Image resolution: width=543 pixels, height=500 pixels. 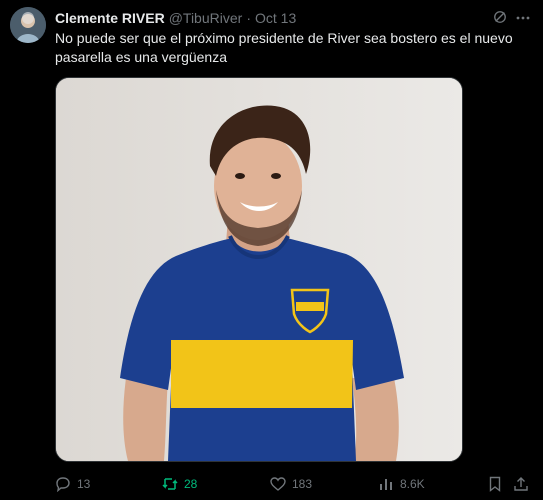 I want to click on tweet-header: Clemente RIVER @TibuRiver · Oct 13, so click(x=294, y=18).